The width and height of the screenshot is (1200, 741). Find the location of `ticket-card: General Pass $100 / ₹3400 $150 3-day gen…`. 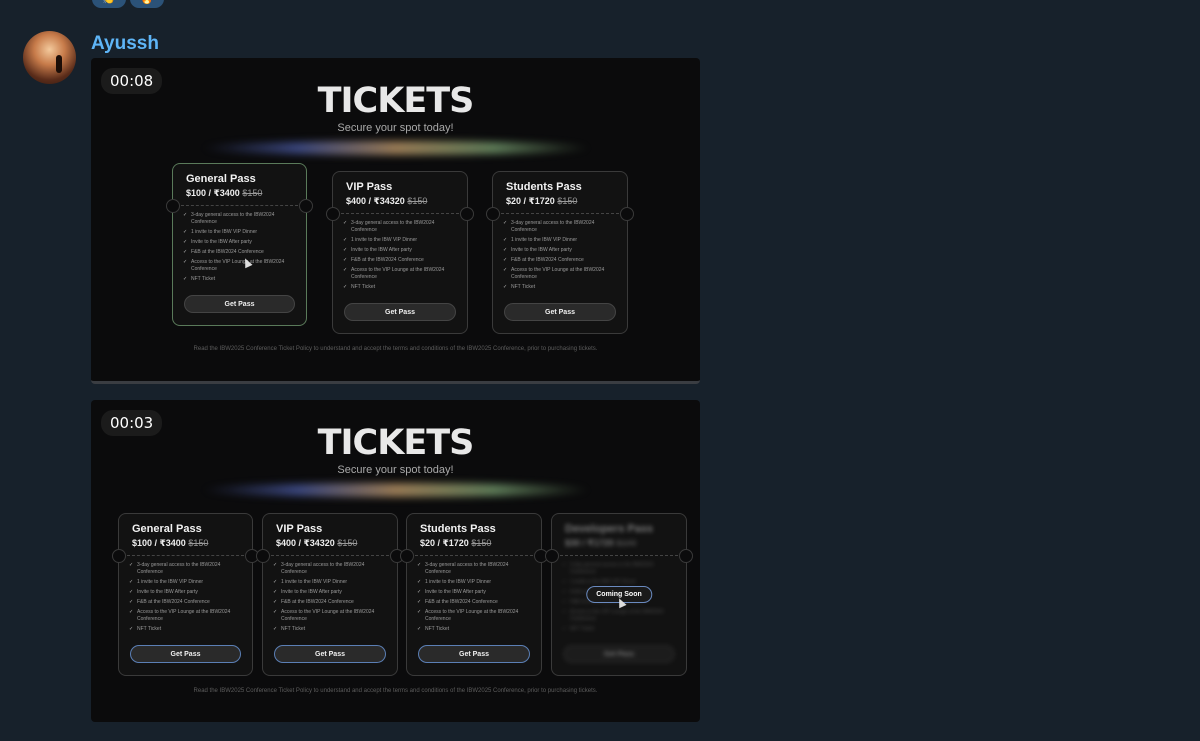

ticket-card: General Pass $100 / ₹3400 $150 3-day gen… is located at coordinates (239, 244).